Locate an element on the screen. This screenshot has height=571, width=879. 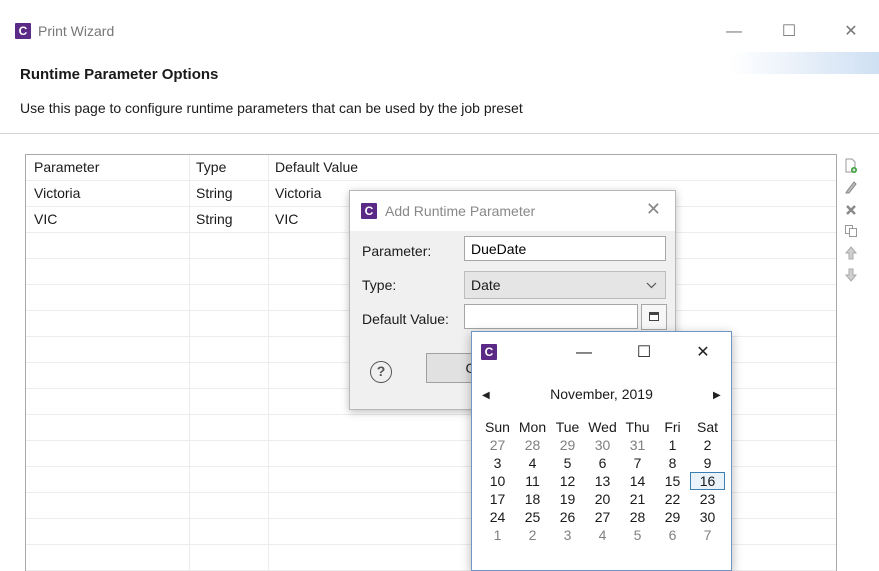
delete-icon is located at coordinates (851, 211).